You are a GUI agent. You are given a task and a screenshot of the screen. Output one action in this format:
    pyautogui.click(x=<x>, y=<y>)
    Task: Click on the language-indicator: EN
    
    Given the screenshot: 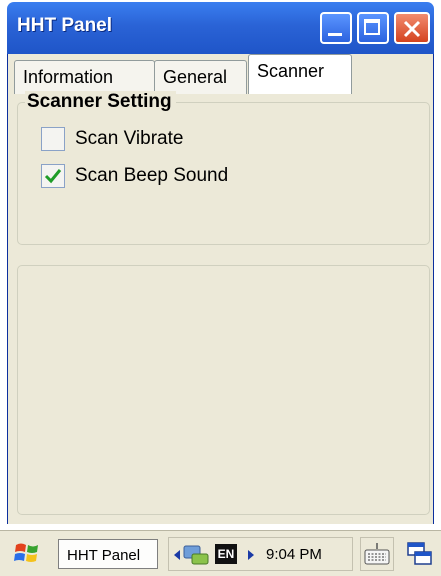 What is the action you would take?
    pyautogui.click(x=226, y=554)
    